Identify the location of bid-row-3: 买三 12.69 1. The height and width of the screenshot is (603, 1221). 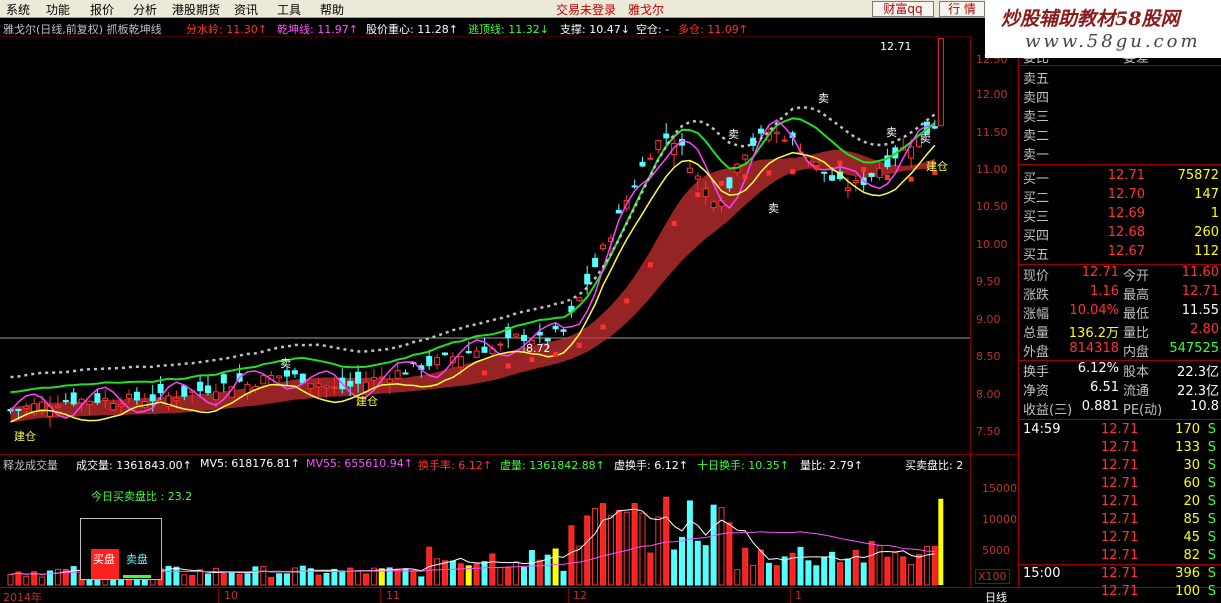
(1120, 215).